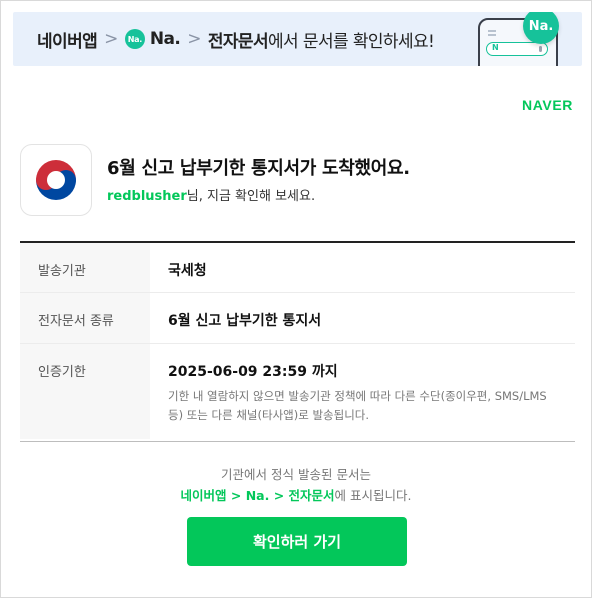 This screenshot has height=598, width=592. Describe the element at coordinates (517, 49) in the screenshot. I see `phone-search-bar: N` at that location.